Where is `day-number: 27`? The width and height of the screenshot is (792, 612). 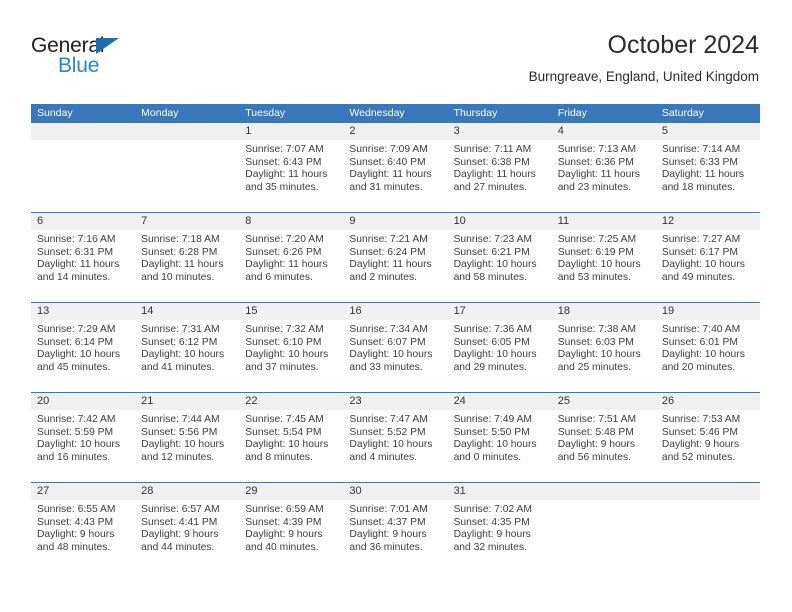
day-number: 27 is located at coordinates (83, 491).